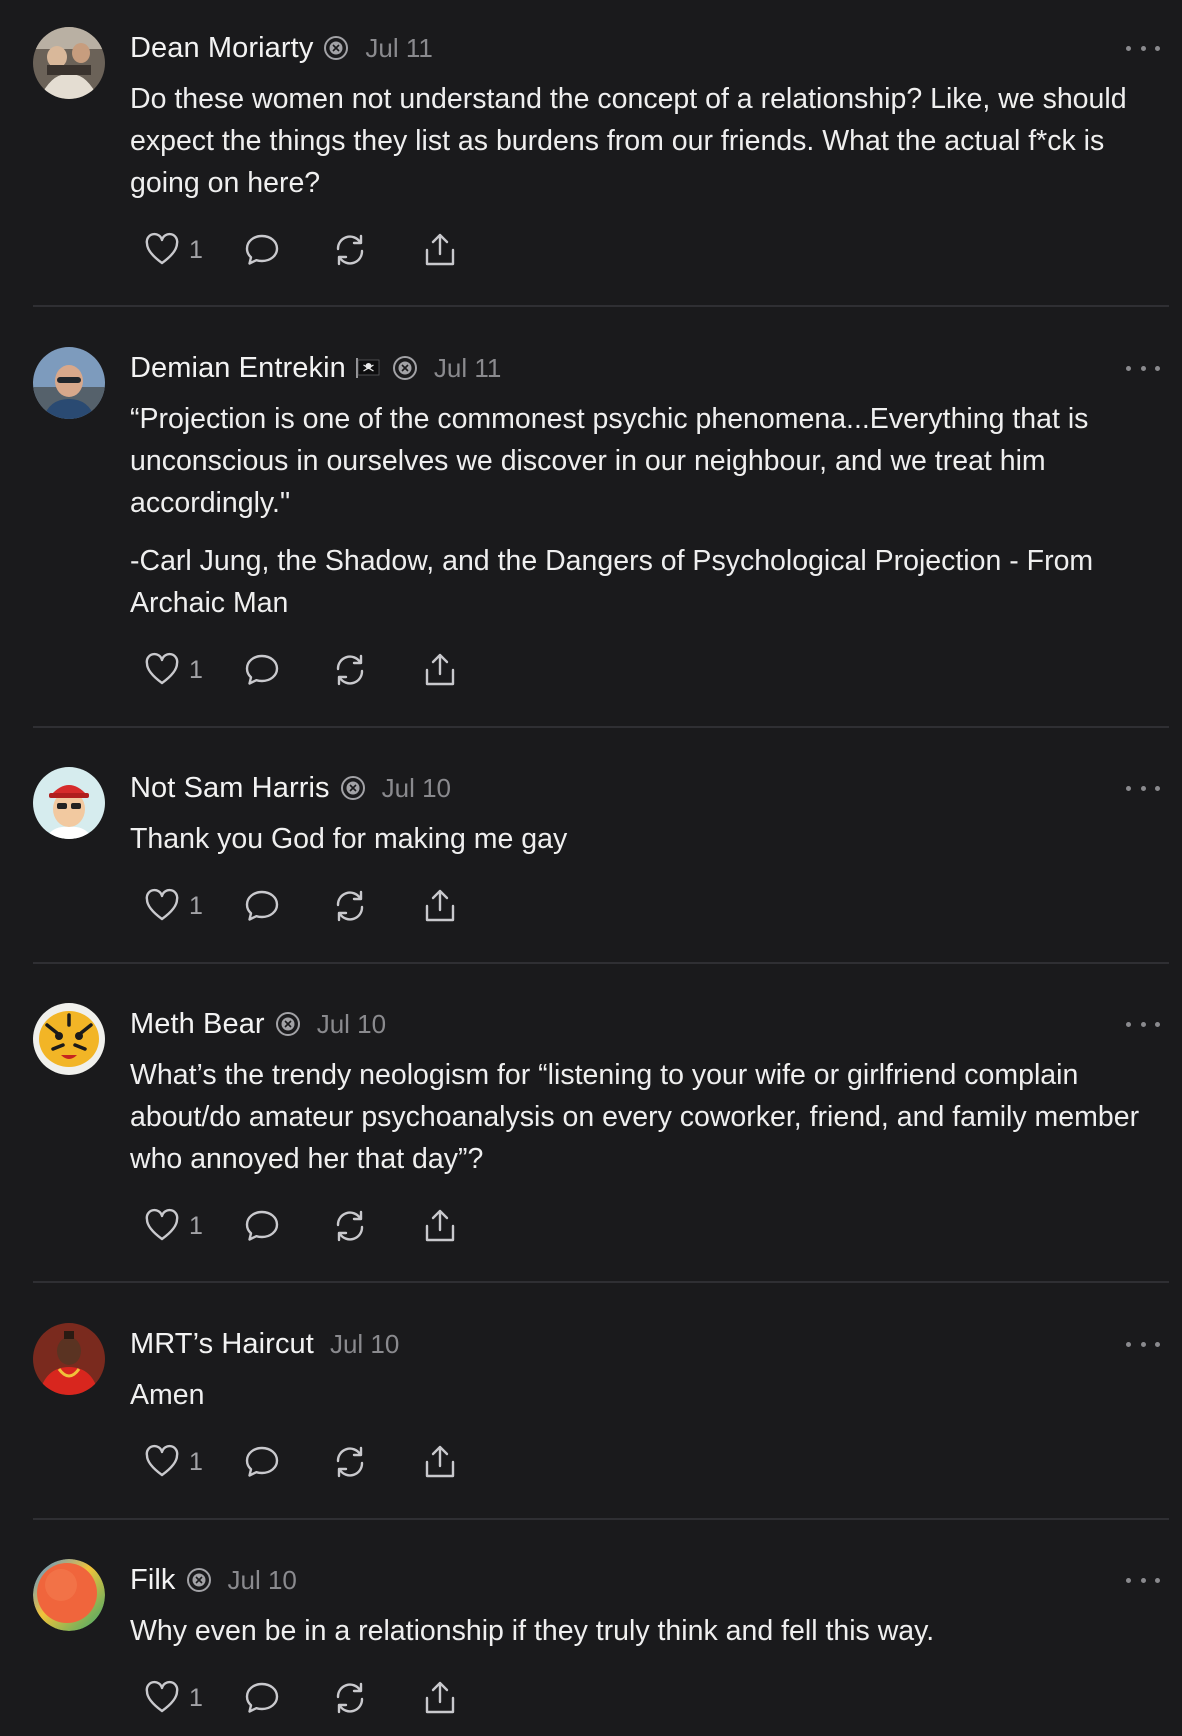 This screenshot has width=1182, height=1736. I want to click on cartoon-red-cap-avatar, so click(69, 803).